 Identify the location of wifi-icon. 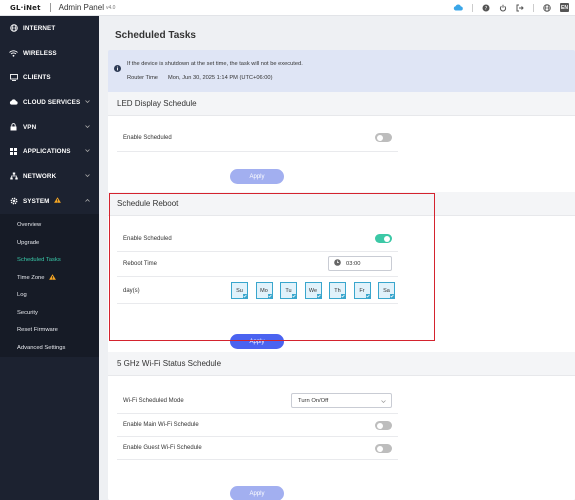
(13, 53).